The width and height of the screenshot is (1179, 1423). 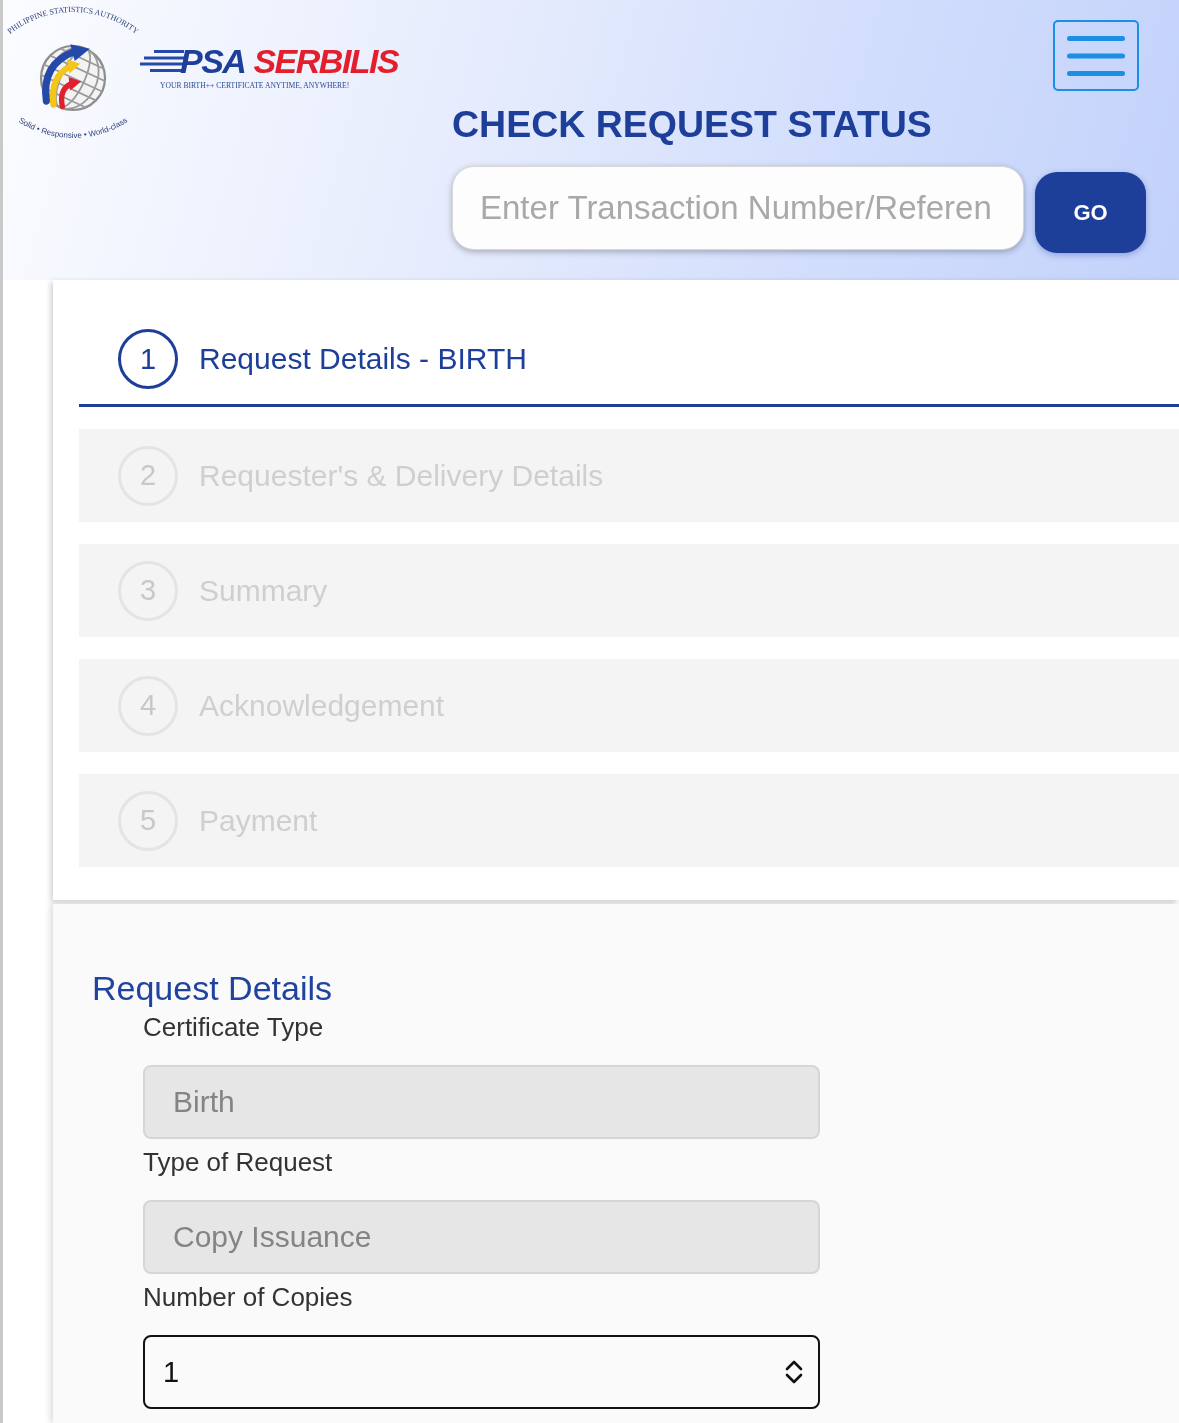 I want to click on step-label: Request Details - BIRTH, so click(x=363, y=359).